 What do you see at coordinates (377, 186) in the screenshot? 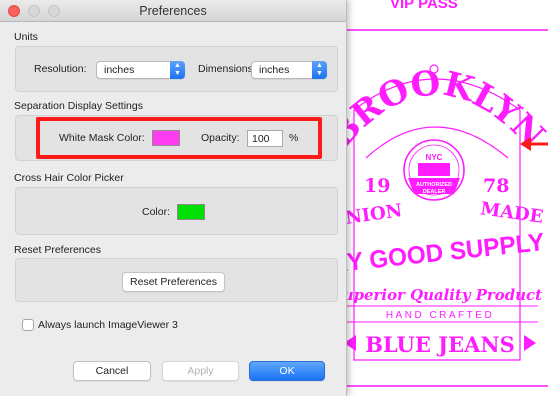
I see `year-left-text: 19` at bounding box center [377, 186].